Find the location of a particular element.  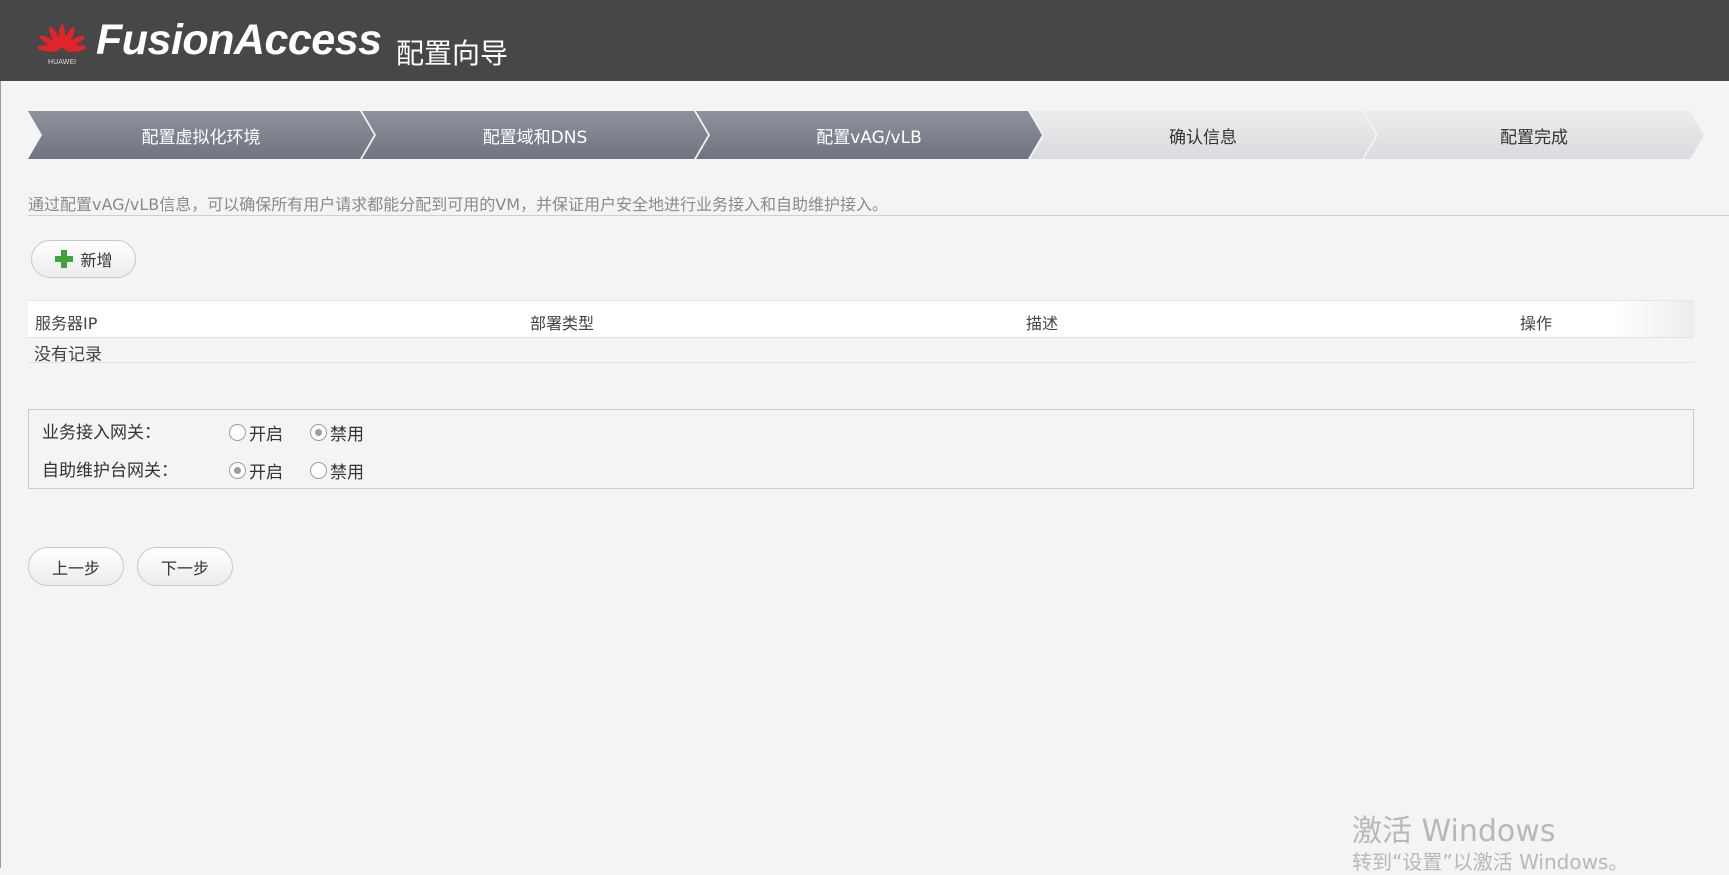

step-confirm-info: 确认信息 is located at coordinates (1203, 135).